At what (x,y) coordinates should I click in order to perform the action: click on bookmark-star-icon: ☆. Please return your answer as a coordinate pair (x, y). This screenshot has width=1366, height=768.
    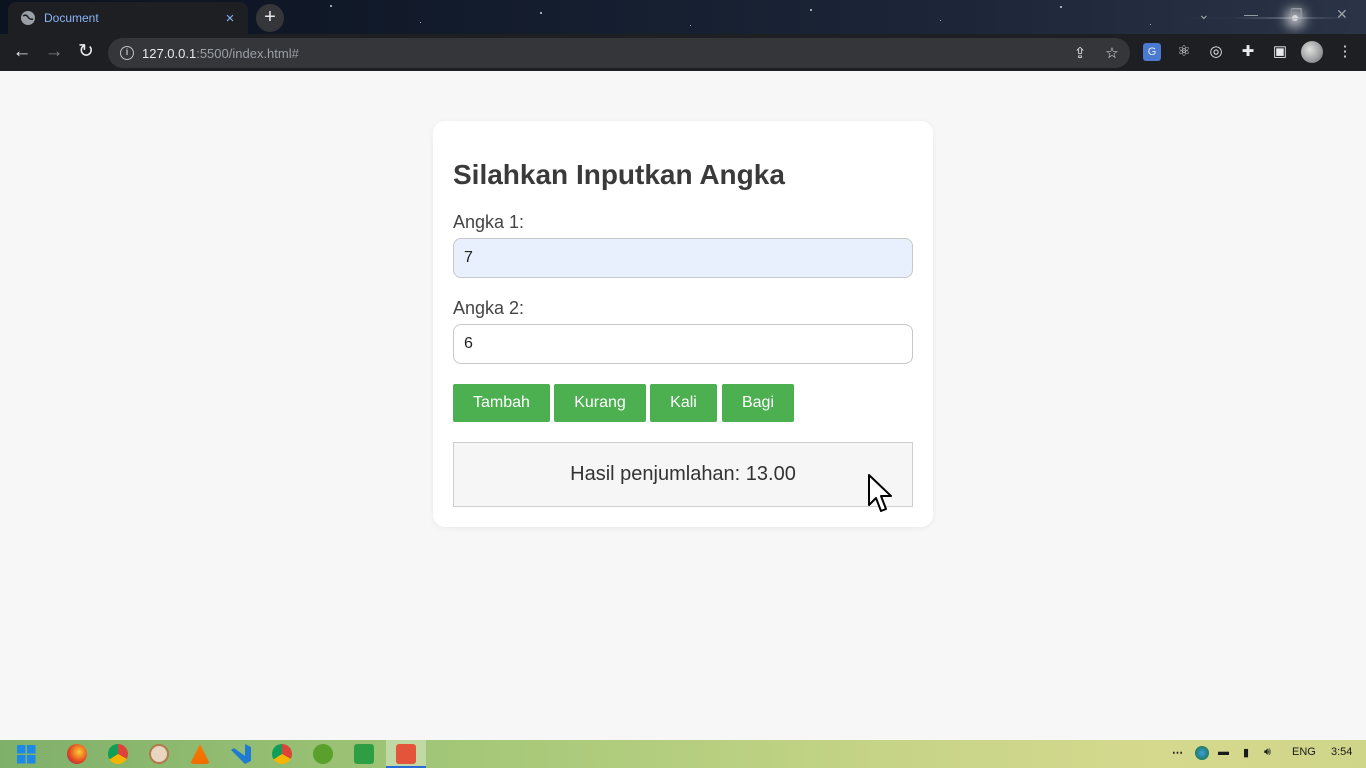
    Looking at the image, I should click on (1112, 53).